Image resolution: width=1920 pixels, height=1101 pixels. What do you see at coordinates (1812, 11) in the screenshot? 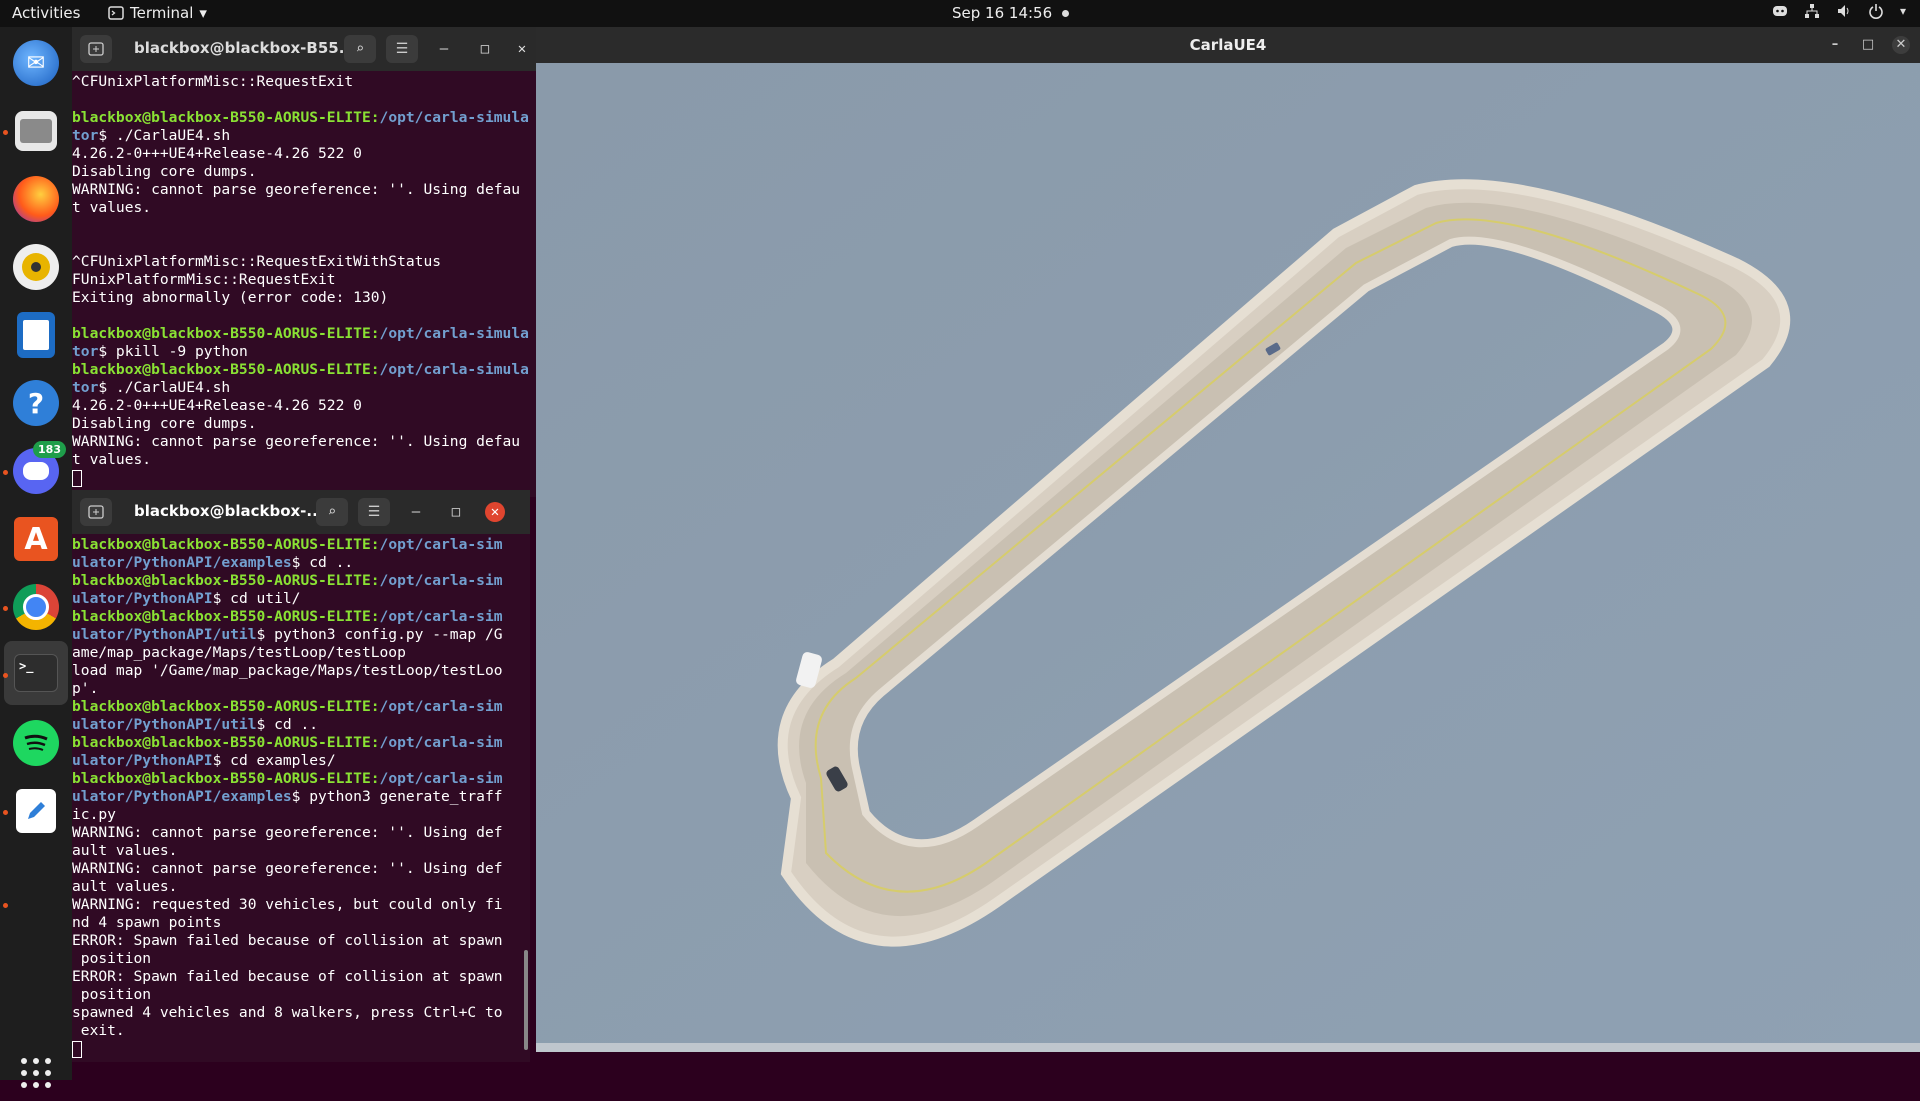
I see `network-icon` at bounding box center [1812, 11].